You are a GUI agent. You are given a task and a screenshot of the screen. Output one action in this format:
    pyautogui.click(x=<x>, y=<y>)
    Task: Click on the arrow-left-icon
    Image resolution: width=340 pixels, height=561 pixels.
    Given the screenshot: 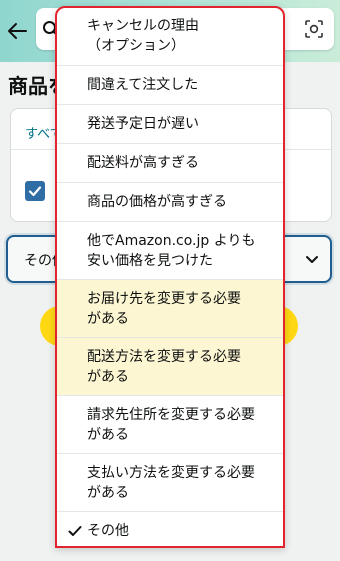 What is the action you would take?
    pyautogui.click(x=17, y=31)
    